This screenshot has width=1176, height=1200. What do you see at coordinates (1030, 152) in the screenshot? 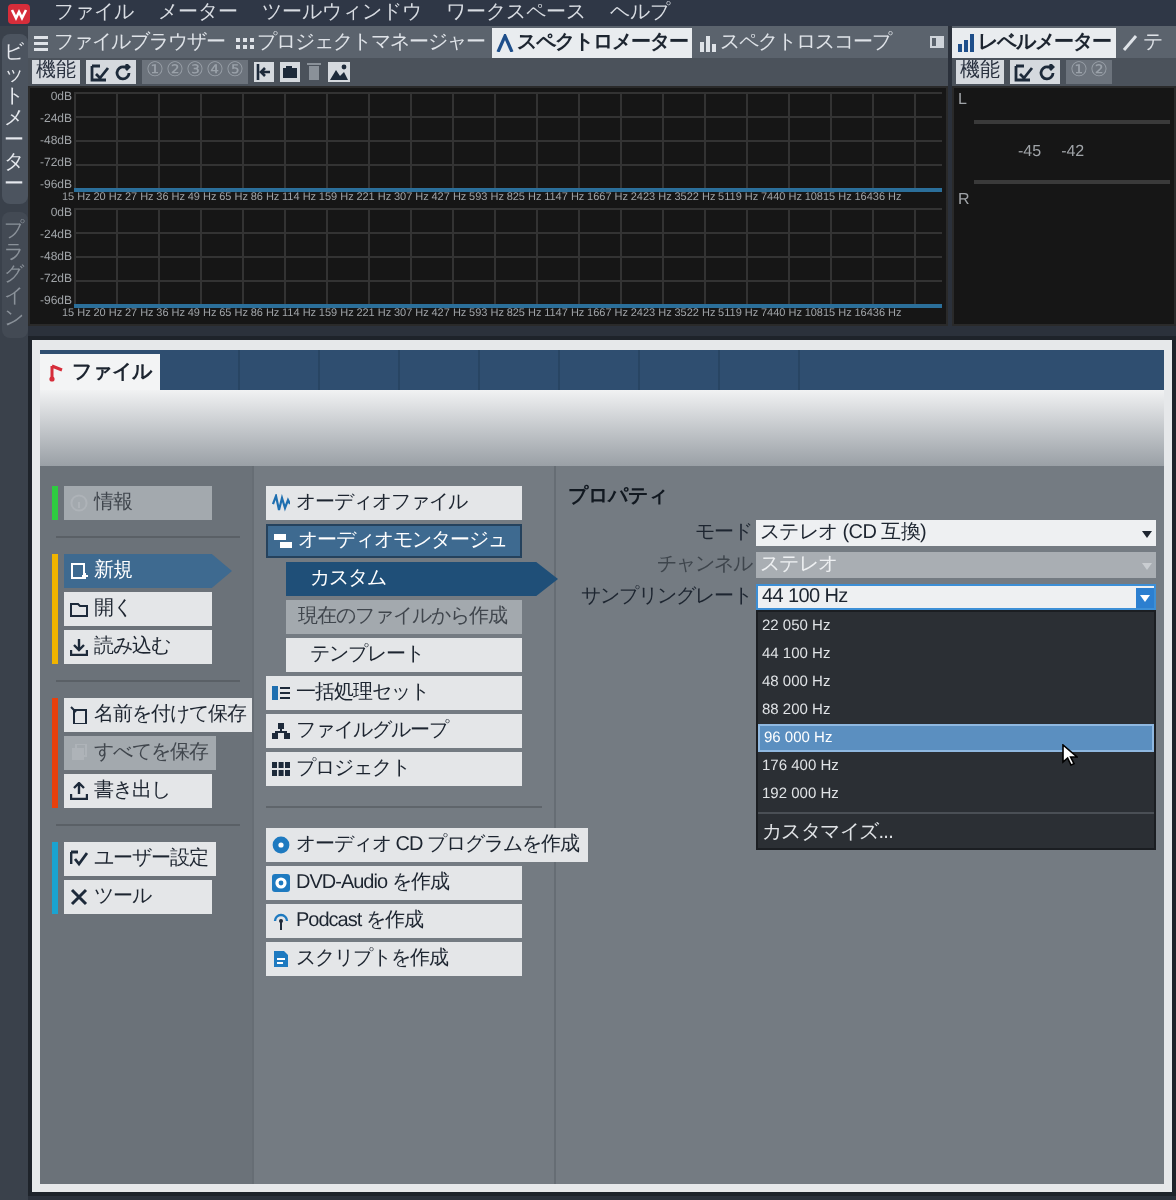
I see `scale-label: -45` at bounding box center [1030, 152].